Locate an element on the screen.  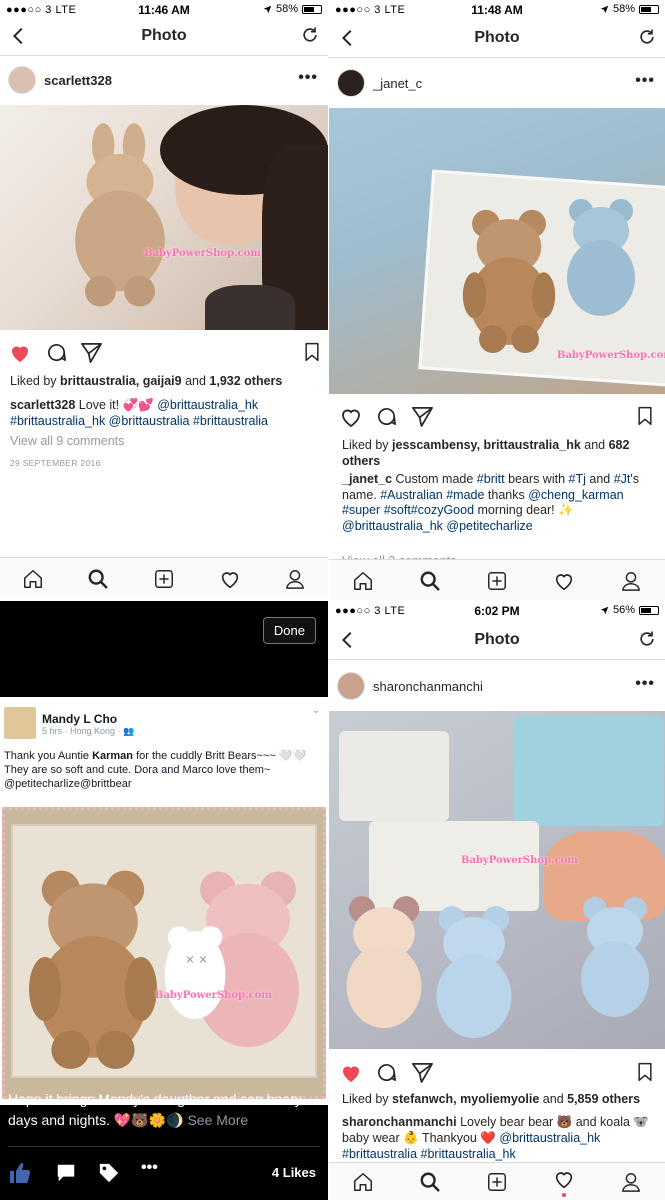
caption-text: thanks is located at coordinates (506, 494).